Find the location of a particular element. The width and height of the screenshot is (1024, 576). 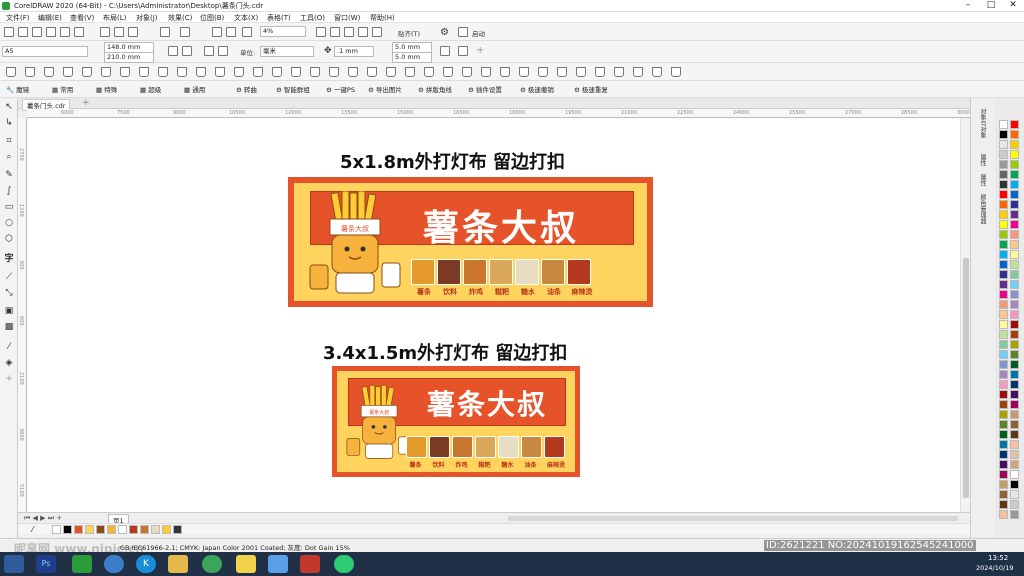

gear-icon: ⚙ is located at coordinates (444, 32).